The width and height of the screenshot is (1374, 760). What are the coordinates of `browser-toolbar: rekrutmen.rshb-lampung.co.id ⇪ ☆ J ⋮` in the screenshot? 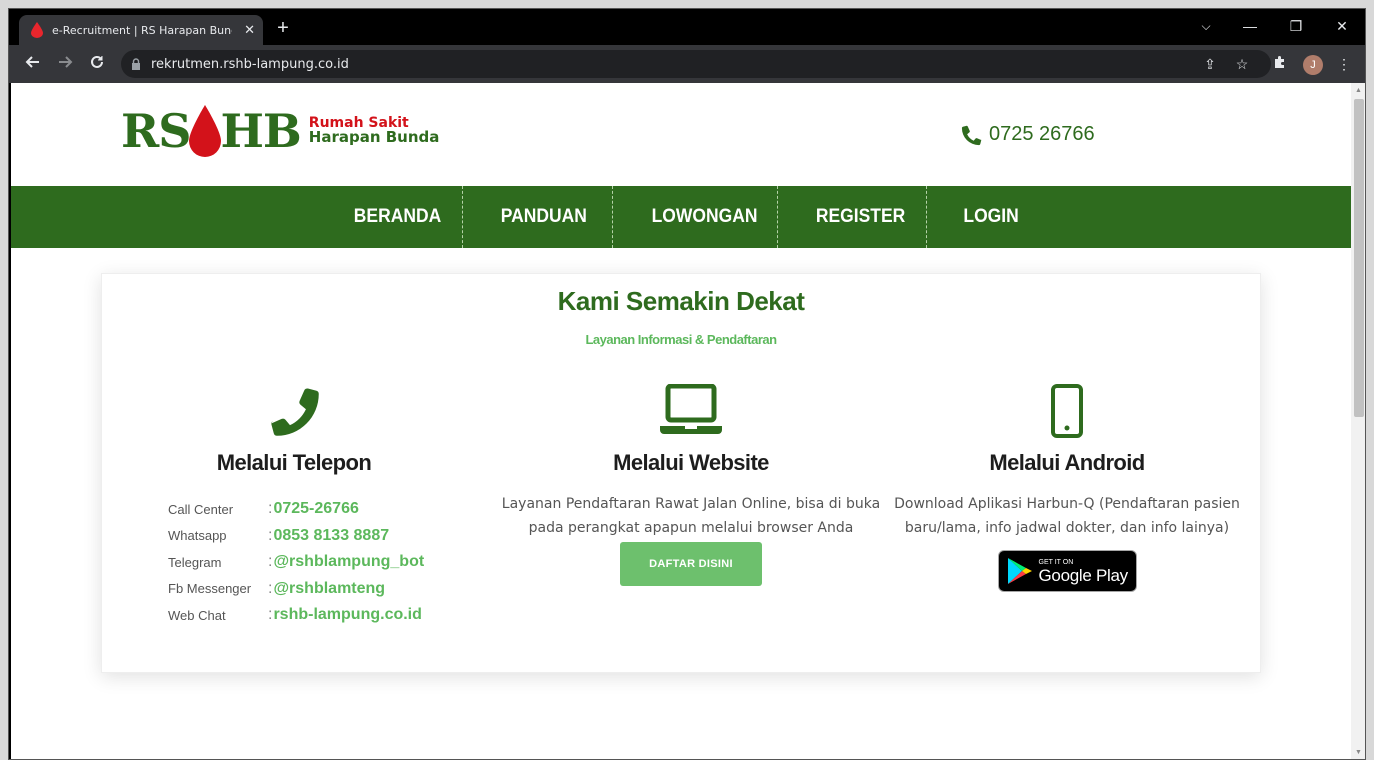 It's located at (687, 64).